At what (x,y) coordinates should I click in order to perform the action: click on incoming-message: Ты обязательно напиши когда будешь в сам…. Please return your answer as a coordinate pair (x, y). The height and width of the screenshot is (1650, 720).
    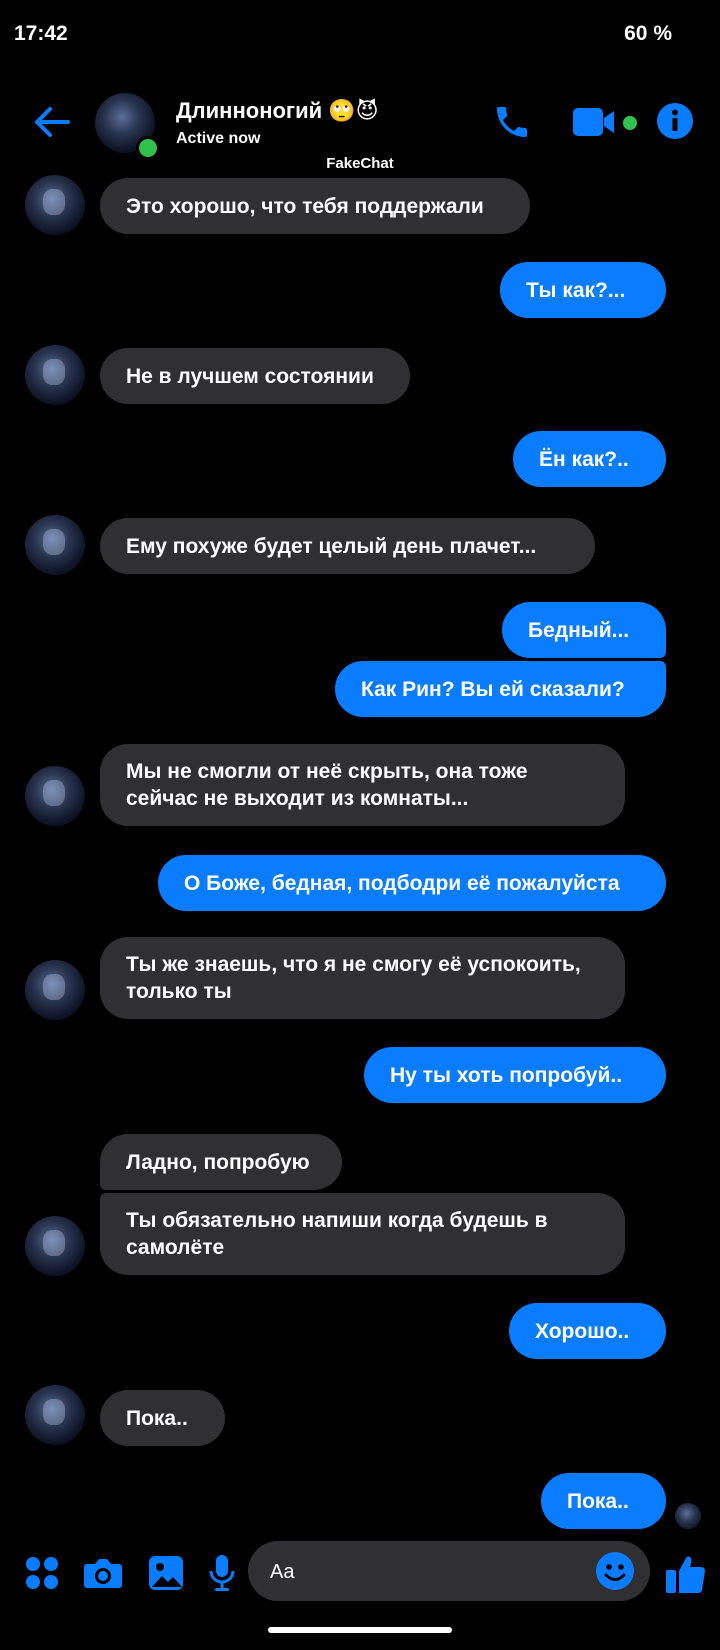
    Looking at the image, I should click on (362, 1234).